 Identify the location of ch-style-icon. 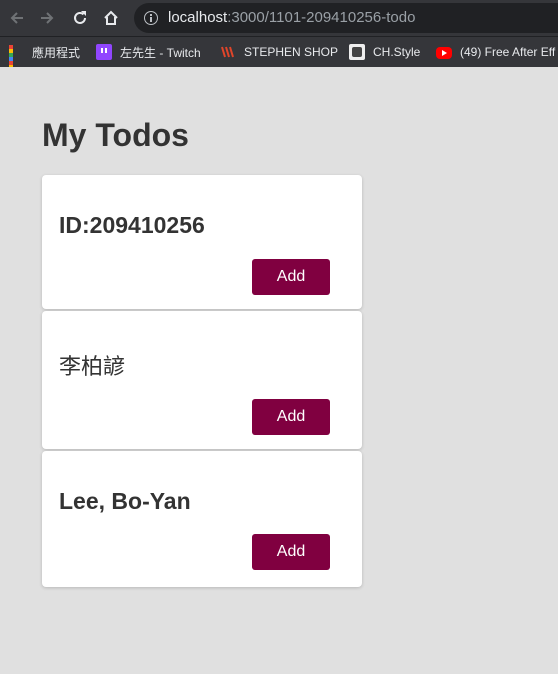
(357, 52).